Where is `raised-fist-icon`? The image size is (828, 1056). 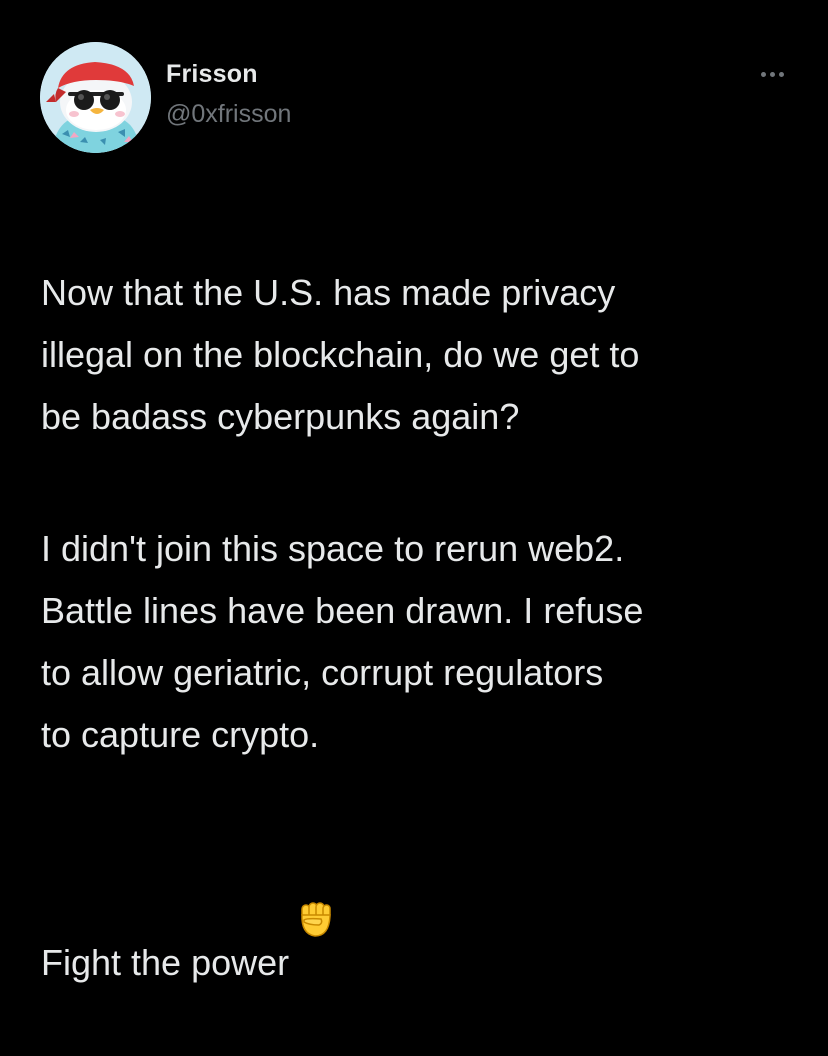 raised-fist-icon is located at coordinates (316, 886).